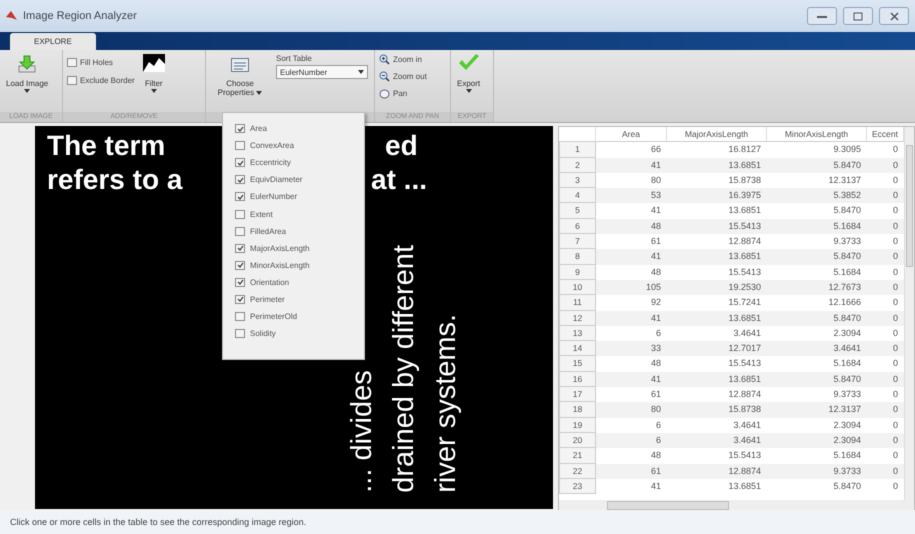 The image size is (915, 534). What do you see at coordinates (717, 348) in the screenshot?
I see `table-cell: 12.7017` at bounding box center [717, 348].